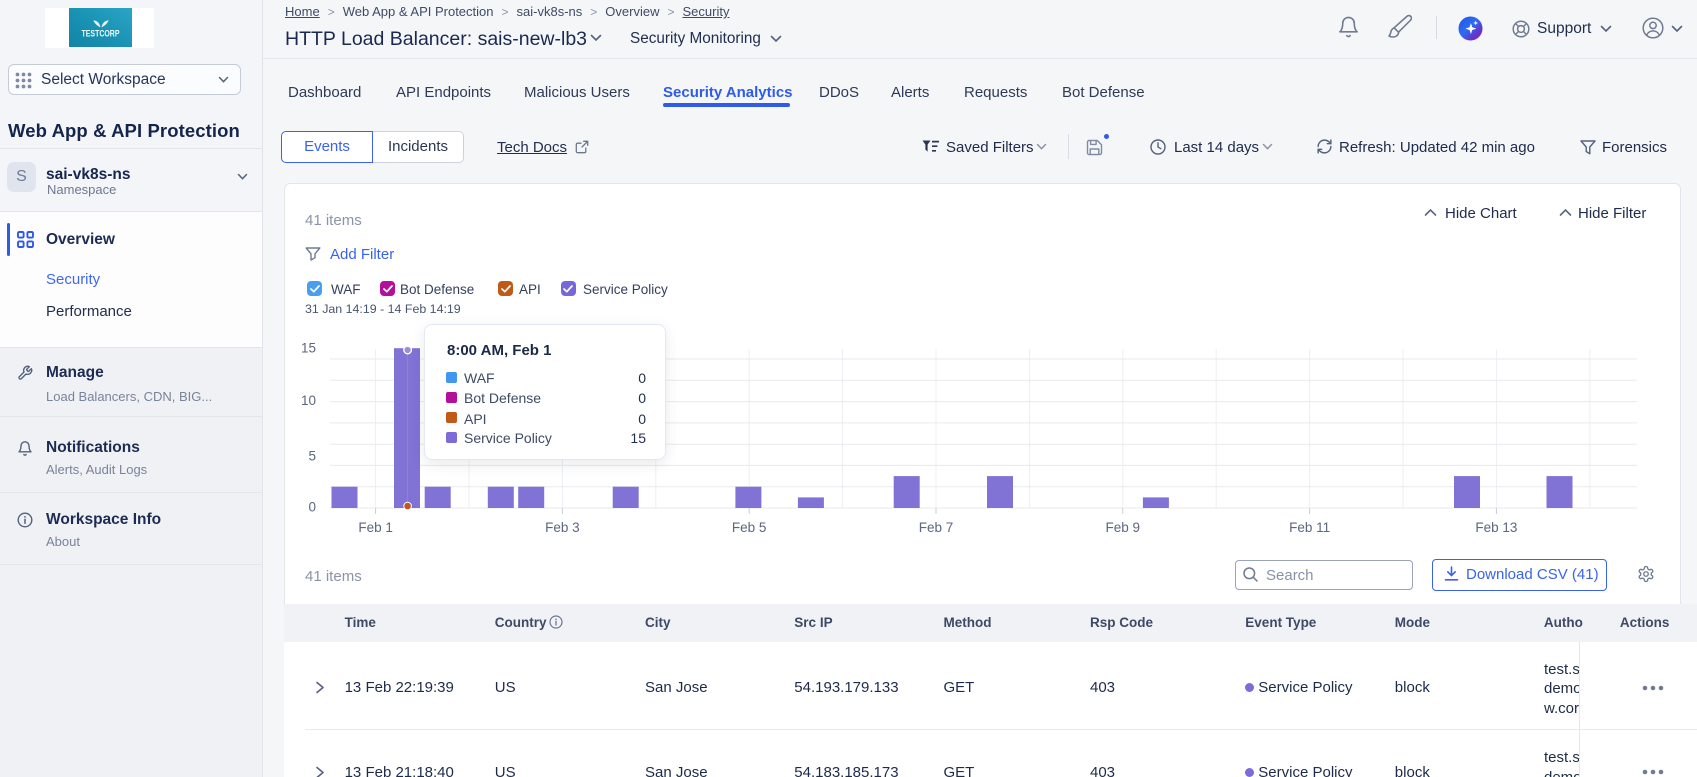 Image resolution: width=1697 pixels, height=777 pixels. Describe the element at coordinates (1123, 527) in the screenshot. I see `svg-text: Feb 9` at that location.